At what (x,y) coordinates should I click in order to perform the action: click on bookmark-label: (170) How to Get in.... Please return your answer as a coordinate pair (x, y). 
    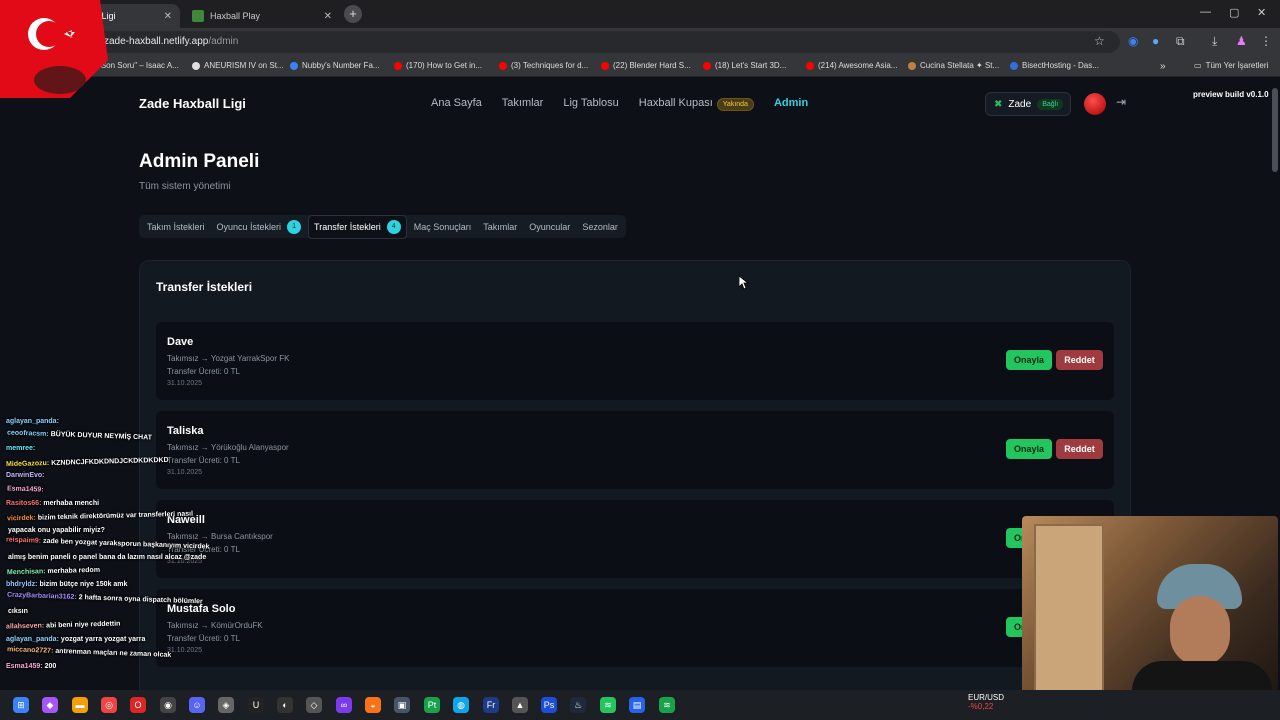
    Looking at the image, I should click on (444, 65).